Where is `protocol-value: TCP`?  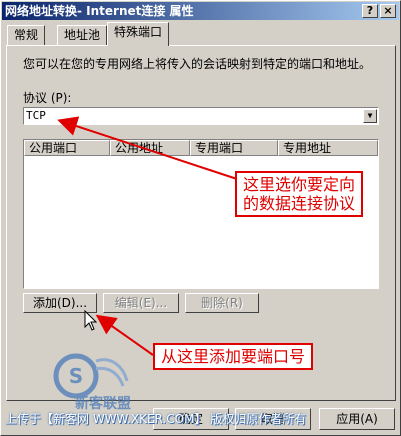
protocol-value: TCP is located at coordinates (36, 115).